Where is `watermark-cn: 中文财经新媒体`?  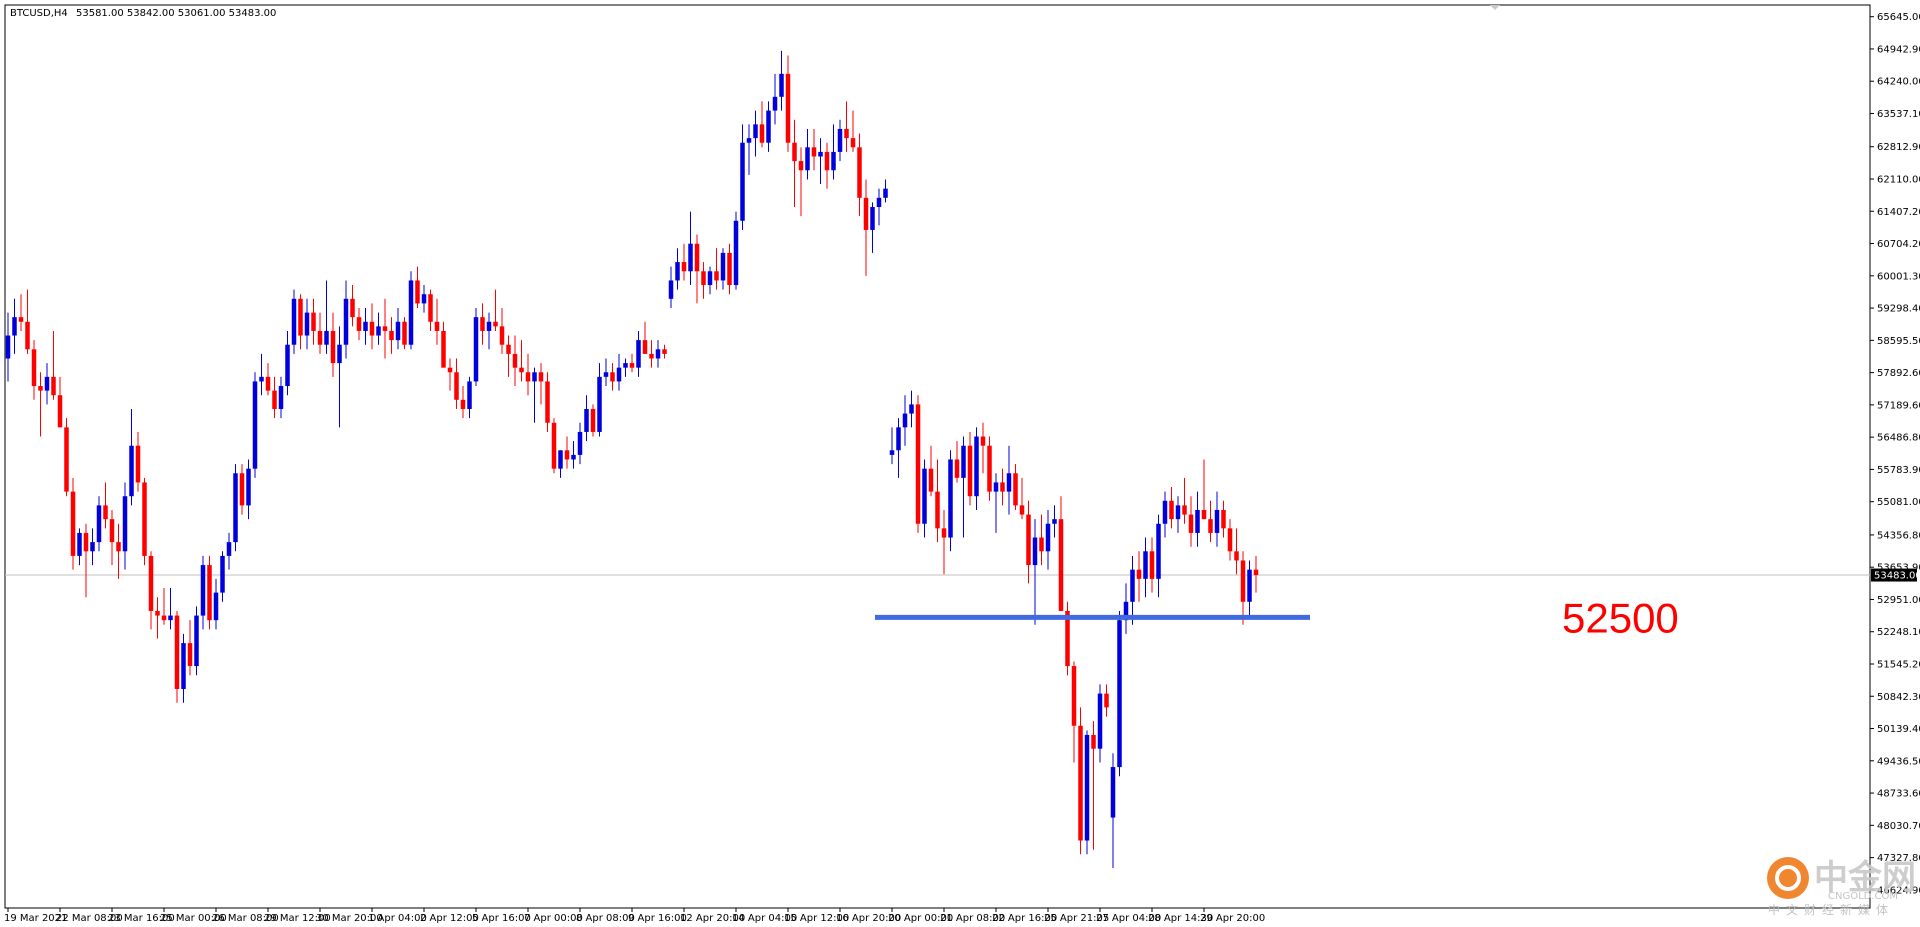 watermark-cn: 中文财经新媒体 is located at coordinates (1831, 909).